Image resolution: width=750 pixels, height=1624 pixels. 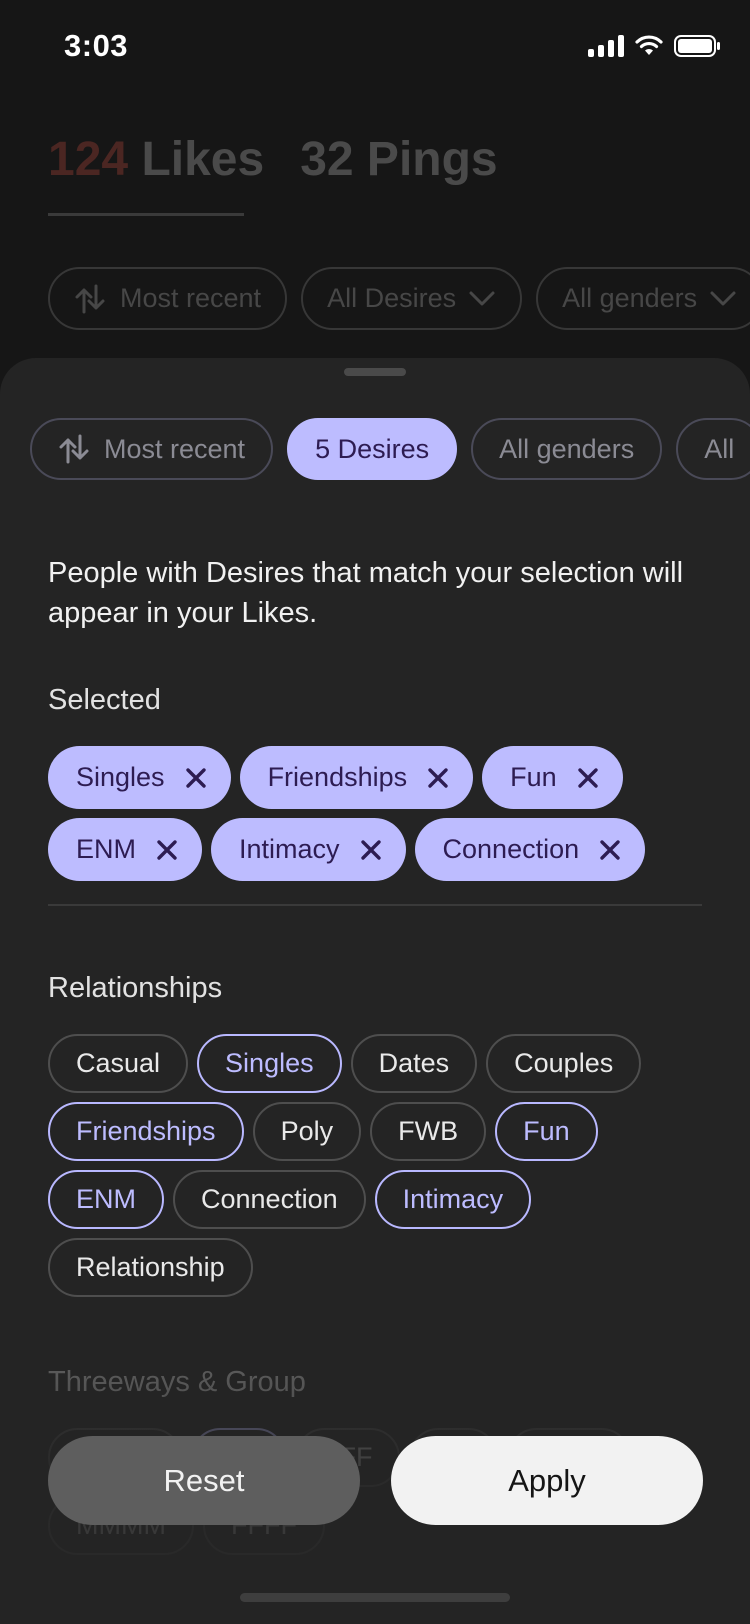 I want to click on home-indicator, so click(x=375, y=1597).